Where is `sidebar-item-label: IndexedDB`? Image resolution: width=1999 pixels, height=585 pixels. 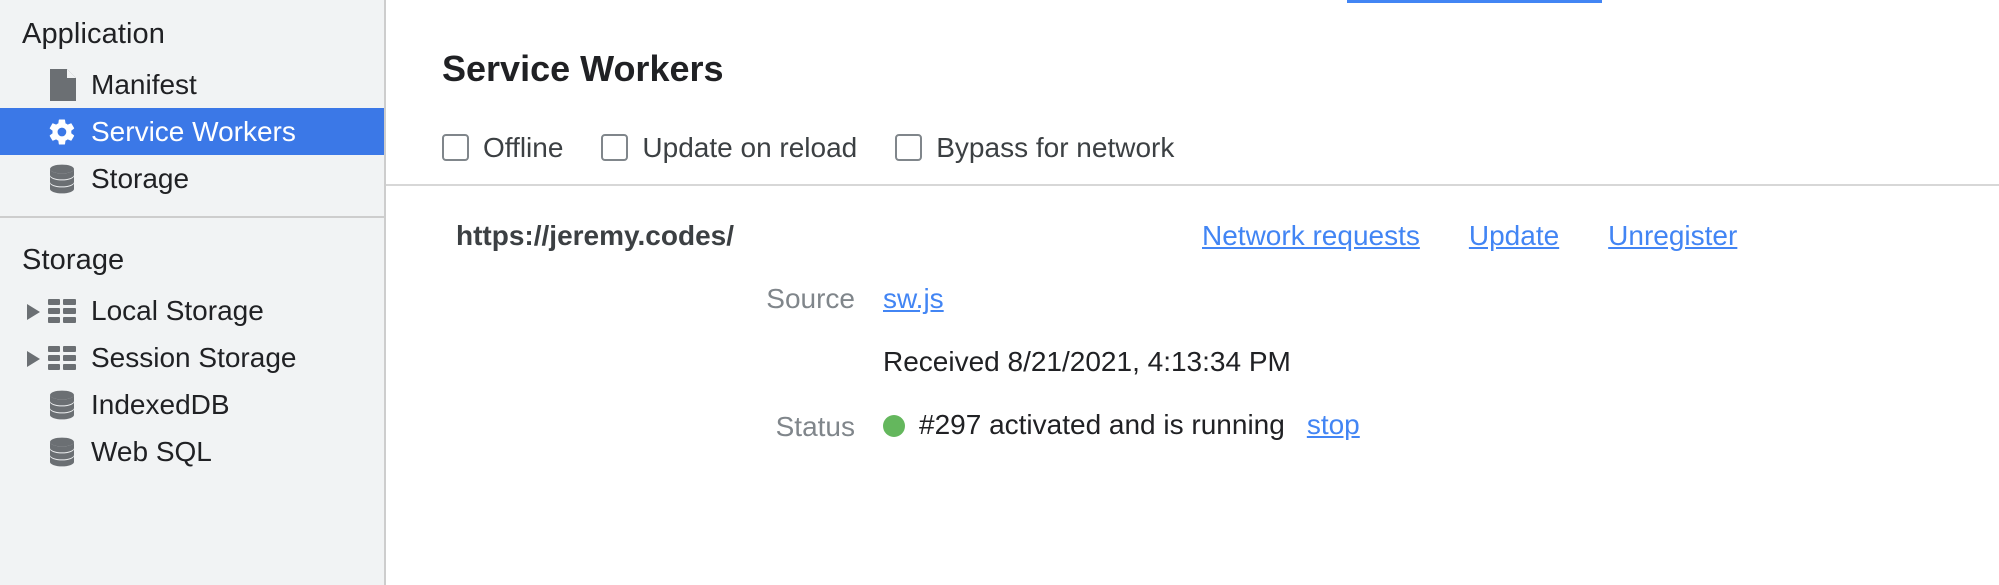 sidebar-item-label: IndexedDB is located at coordinates (160, 405).